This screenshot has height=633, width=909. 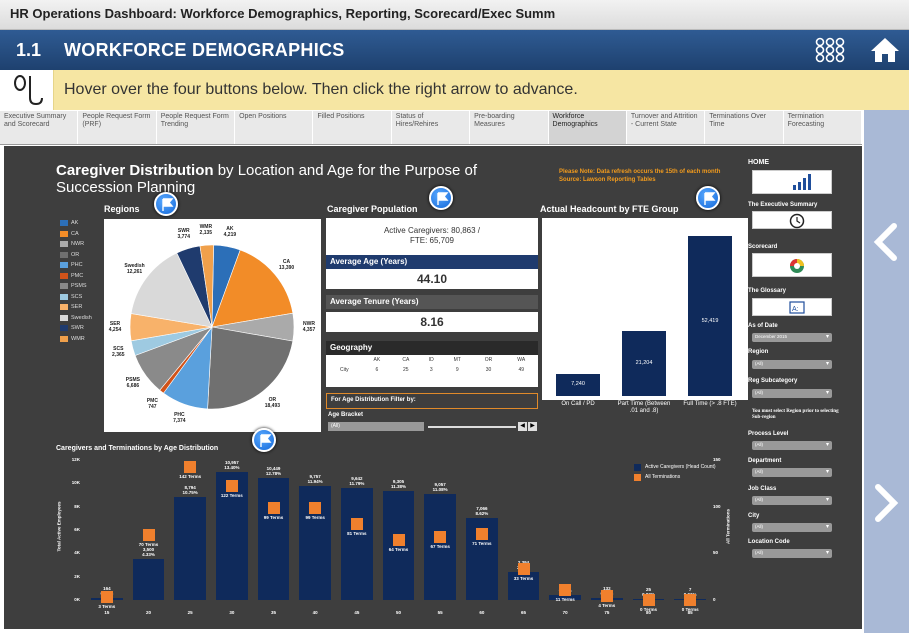 What do you see at coordinates (886, 505) in the screenshot?
I see `next-arrow-icon` at bounding box center [886, 505].